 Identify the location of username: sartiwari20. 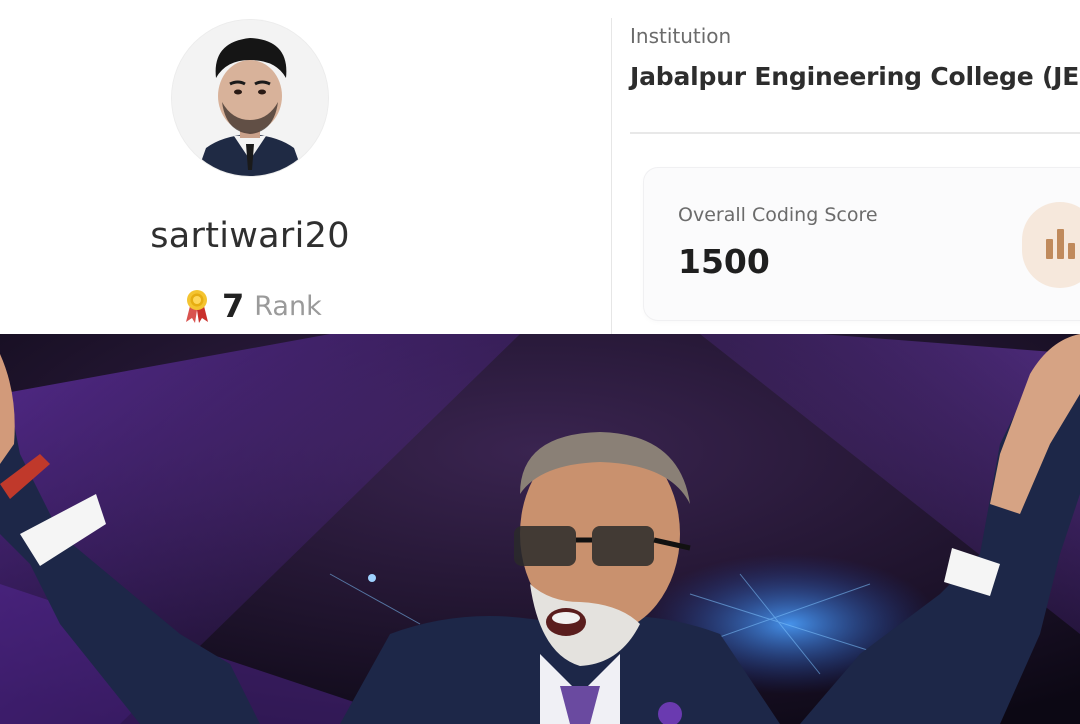
(250, 236).